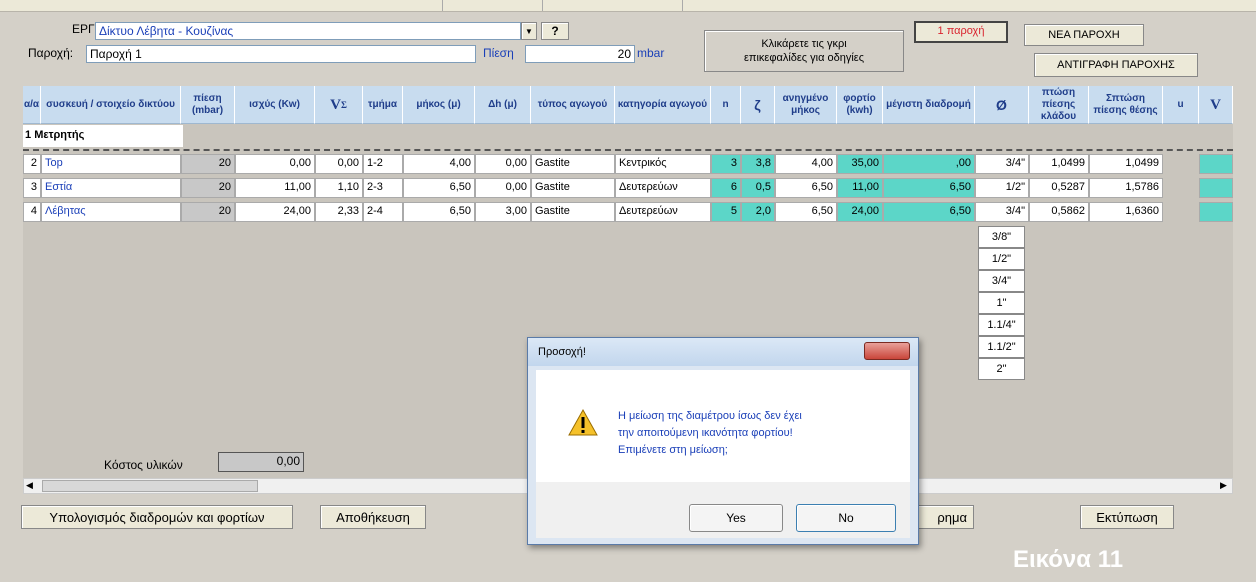  What do you see at coordinates (1002, 188) in the screenshot?
I see `cell-dia: 1/2"` at bounding box center [1002, 188].